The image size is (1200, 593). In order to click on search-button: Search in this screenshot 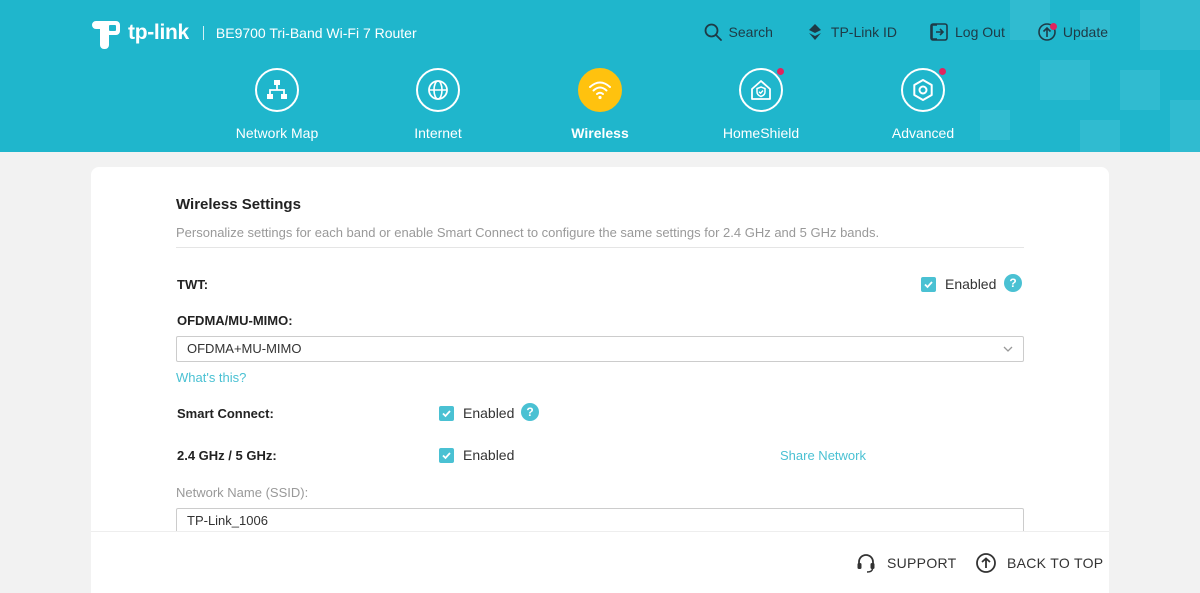, I will do `click(738, 32)`.